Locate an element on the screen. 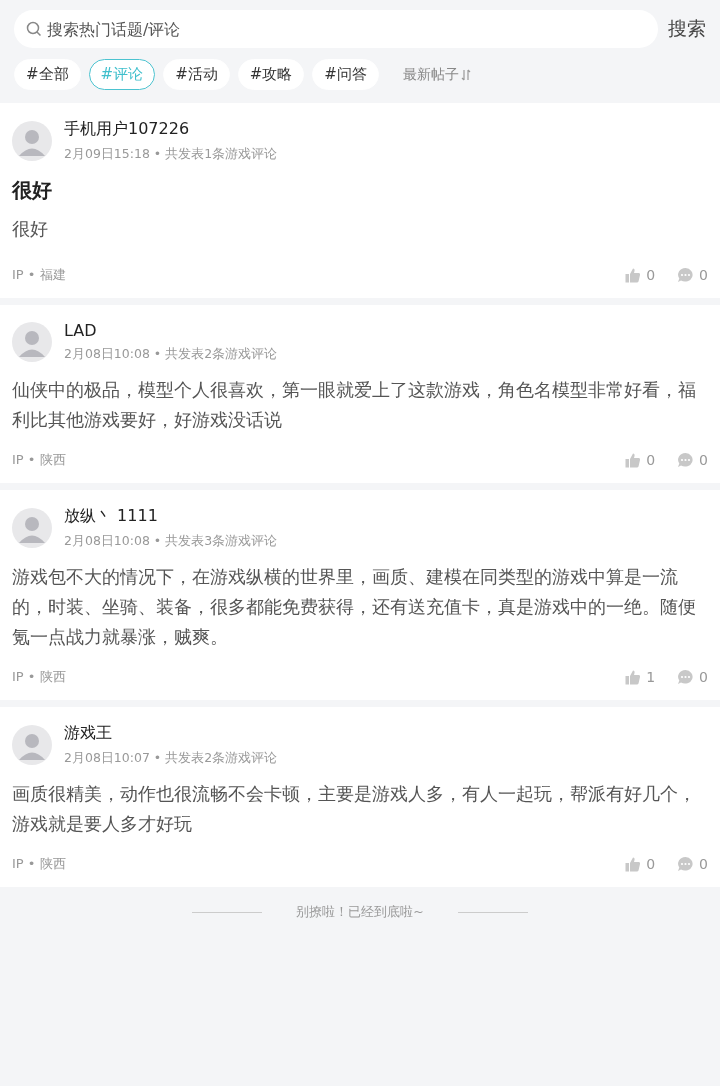 The image size is (720, 1086). like-button: 1 is located at coordinates (640, 677).